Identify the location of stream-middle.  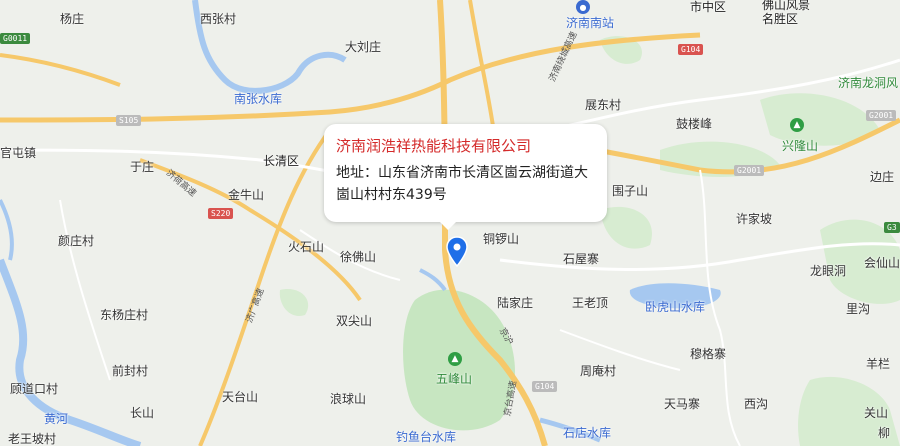
(433, 280).